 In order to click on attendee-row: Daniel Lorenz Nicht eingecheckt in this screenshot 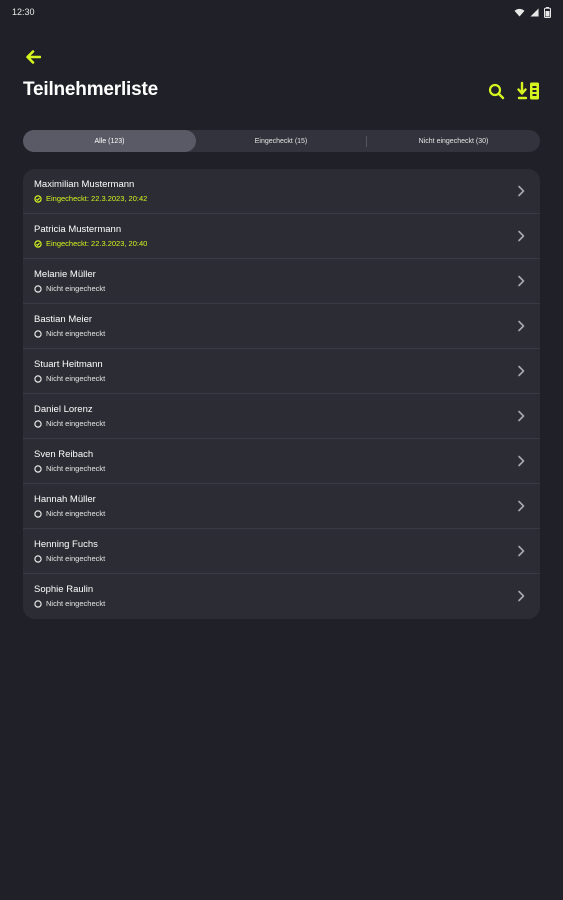, I will do `click(281, 416)`.